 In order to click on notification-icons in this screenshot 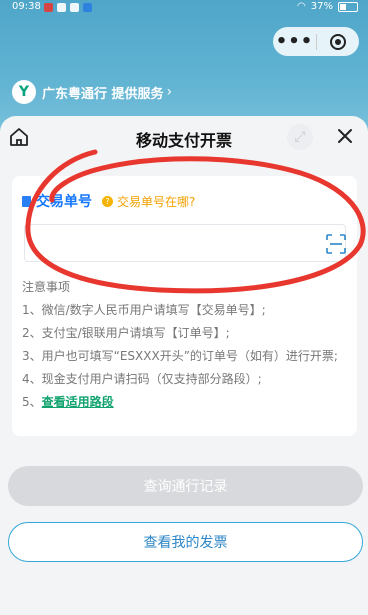, I will do `click(68, 7)`.